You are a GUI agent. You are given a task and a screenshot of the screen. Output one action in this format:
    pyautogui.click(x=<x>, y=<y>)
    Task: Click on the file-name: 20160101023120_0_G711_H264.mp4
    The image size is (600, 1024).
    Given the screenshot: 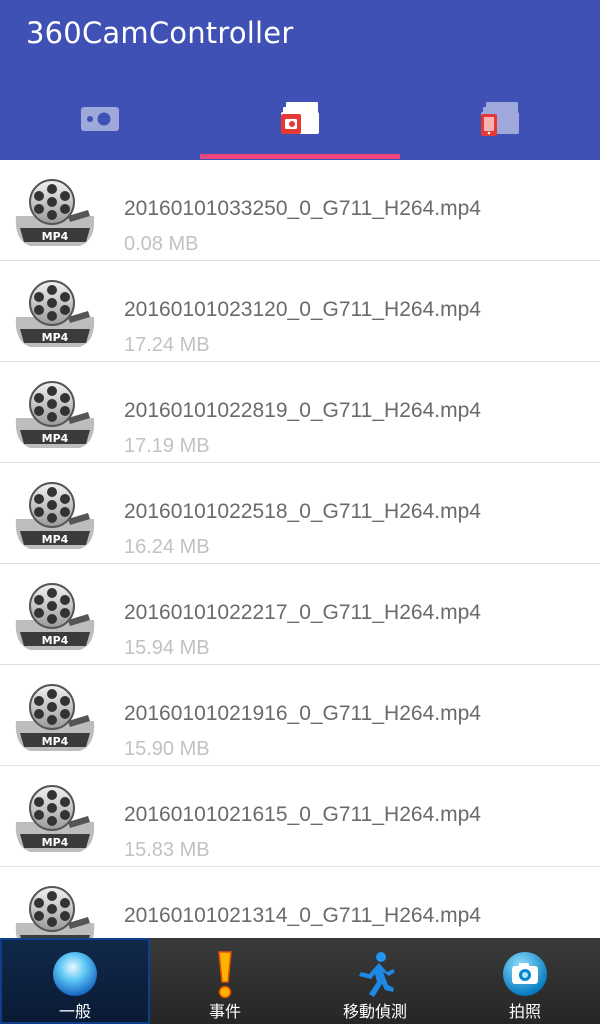 What is the action you would take?
    pyautogui.click(x=302, y=309)
    